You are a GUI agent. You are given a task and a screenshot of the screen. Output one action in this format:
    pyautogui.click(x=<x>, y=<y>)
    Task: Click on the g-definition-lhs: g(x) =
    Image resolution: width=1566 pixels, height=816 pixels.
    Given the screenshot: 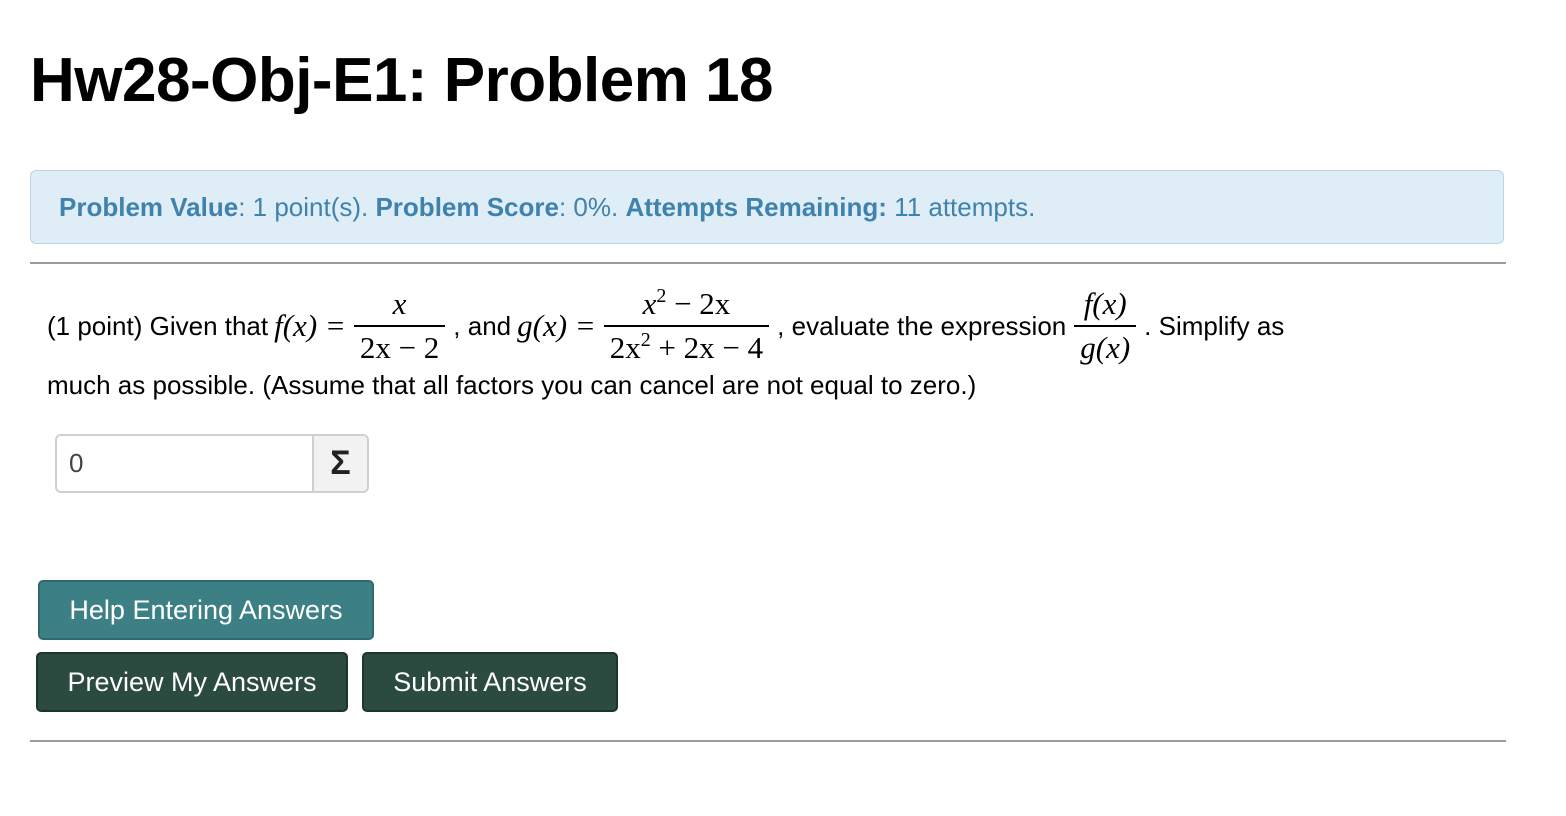 What is the action you would take?
    pyautogui.click(x=556, y=325)
    